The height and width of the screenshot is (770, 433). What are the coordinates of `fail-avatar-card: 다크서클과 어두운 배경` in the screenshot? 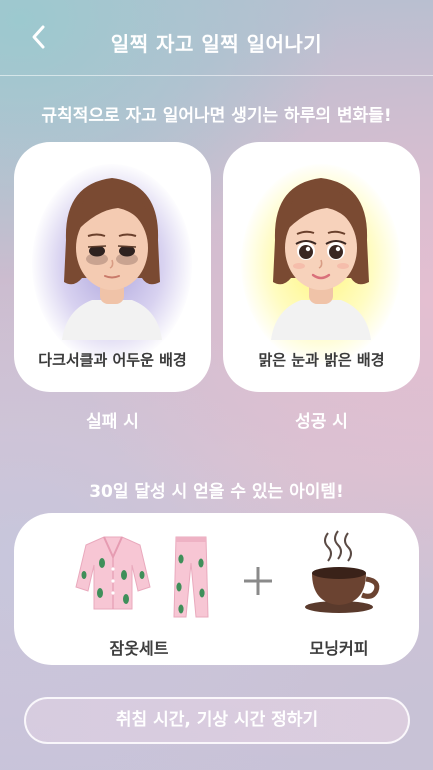 It's located at (112, 267).